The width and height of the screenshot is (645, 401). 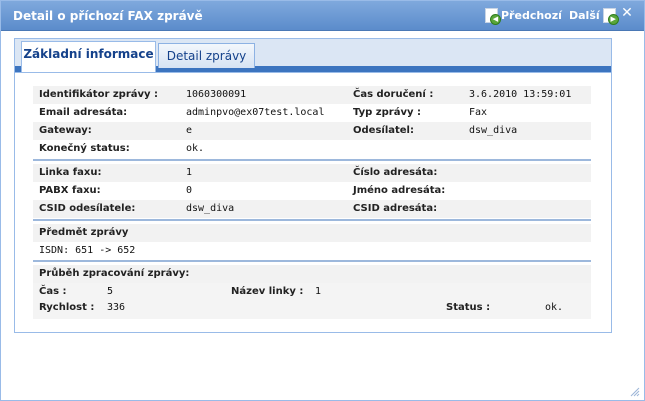 I want to click on processing-label: Průběh zpracování zprávy:, so click(x=114, y=273).